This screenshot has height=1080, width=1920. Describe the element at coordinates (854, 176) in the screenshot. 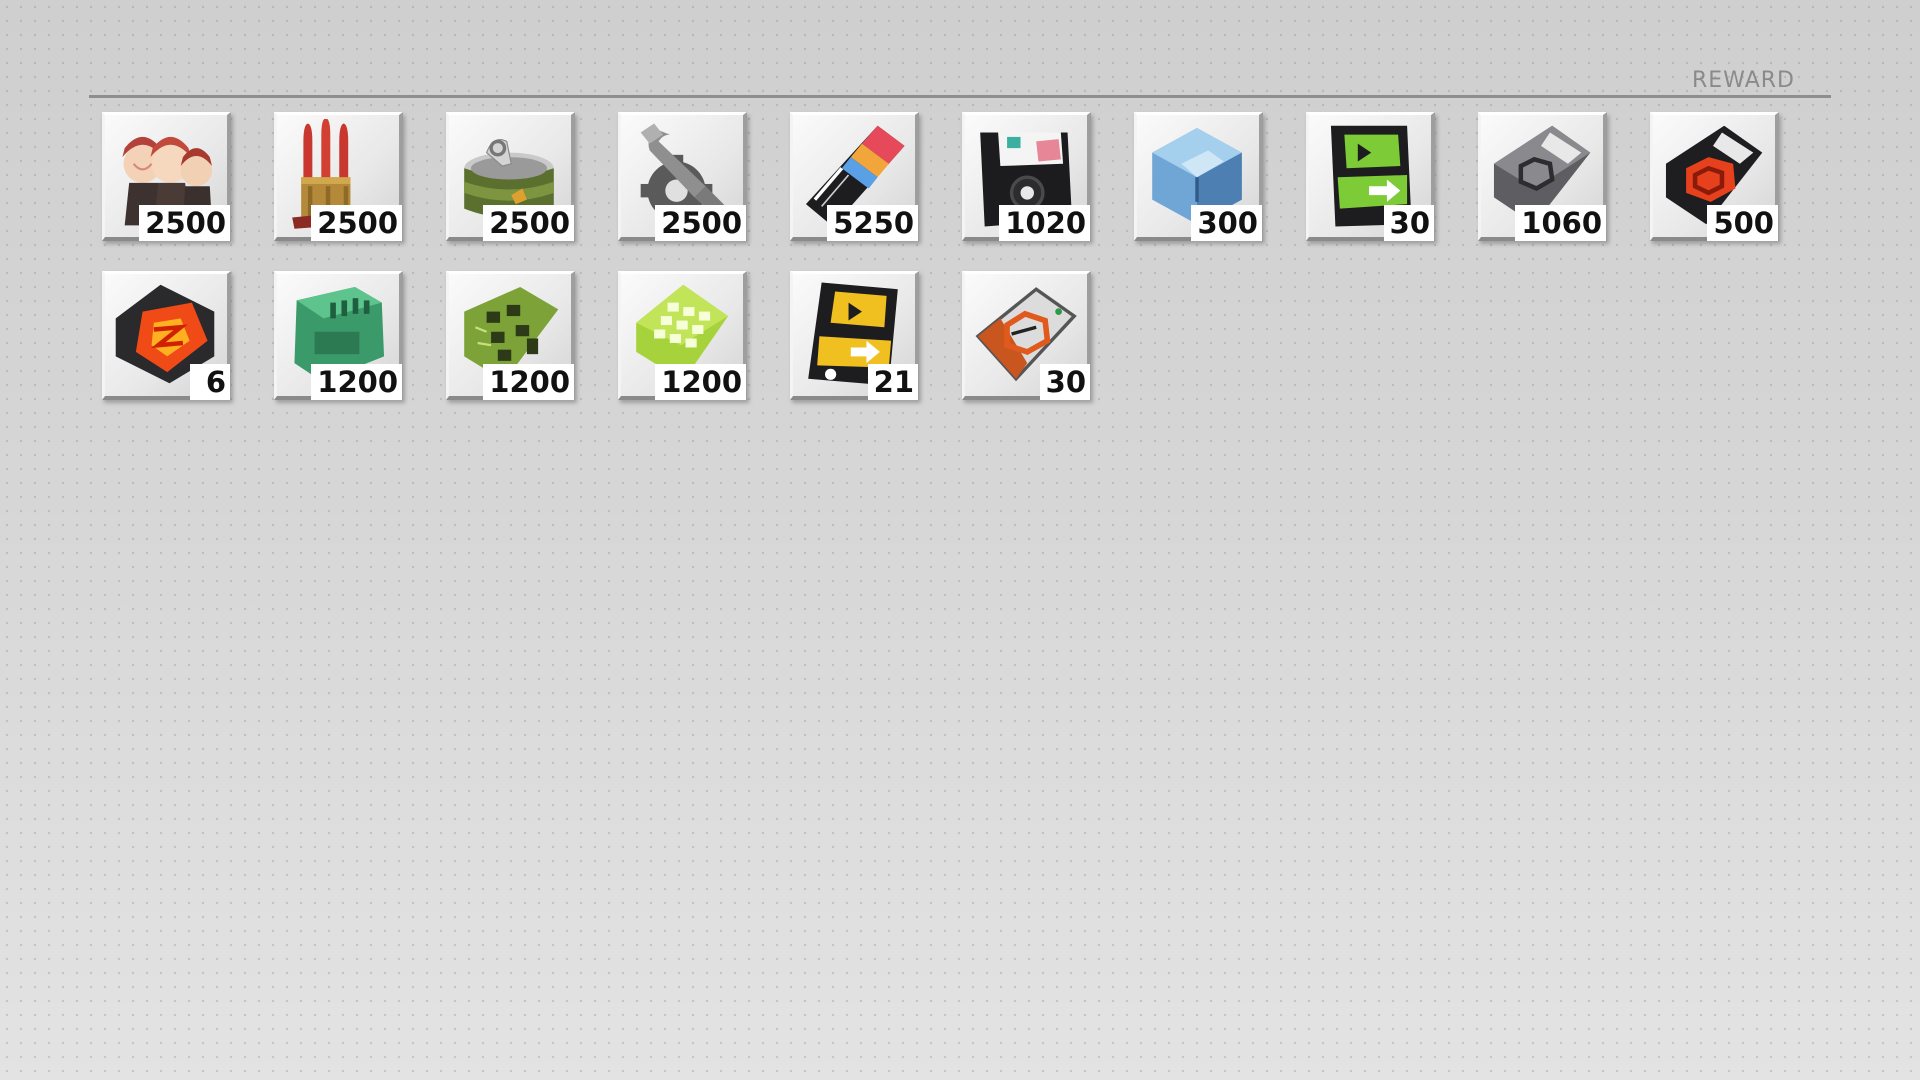

I see `reward-item: 5250` at that location.